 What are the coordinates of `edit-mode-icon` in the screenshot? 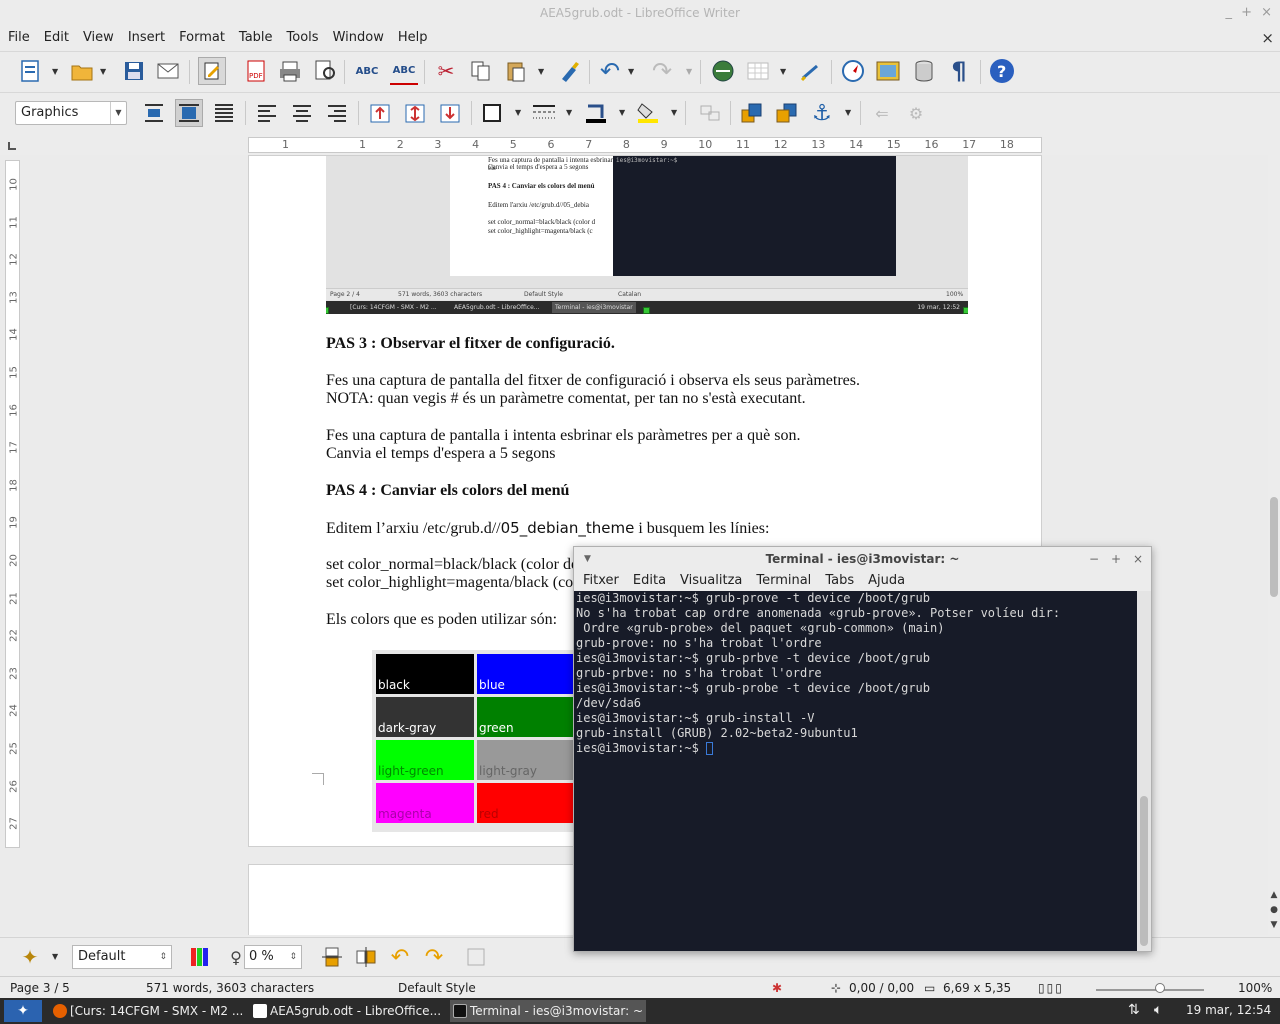 It's located at (212, 71).